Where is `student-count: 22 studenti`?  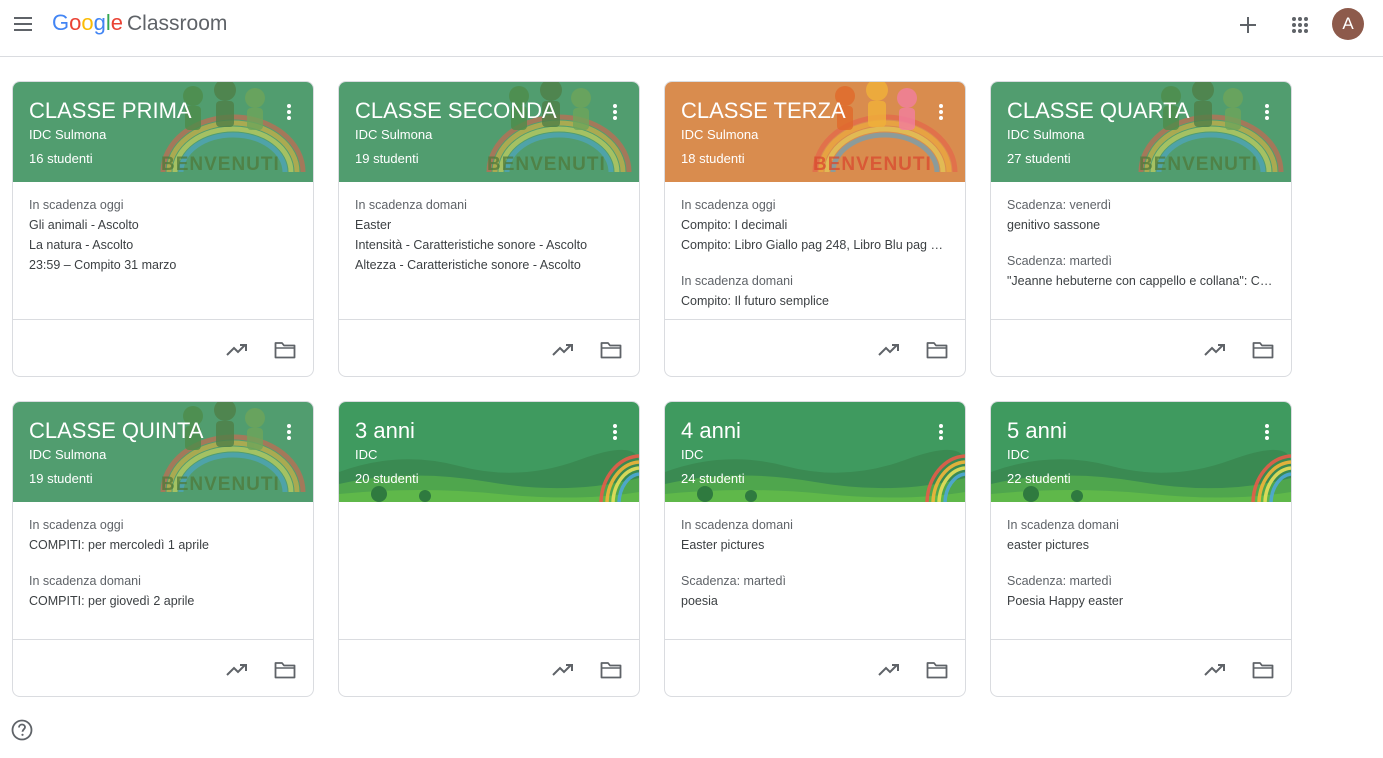 student-count: 22 studenti is located at coordinates (1039, 478).